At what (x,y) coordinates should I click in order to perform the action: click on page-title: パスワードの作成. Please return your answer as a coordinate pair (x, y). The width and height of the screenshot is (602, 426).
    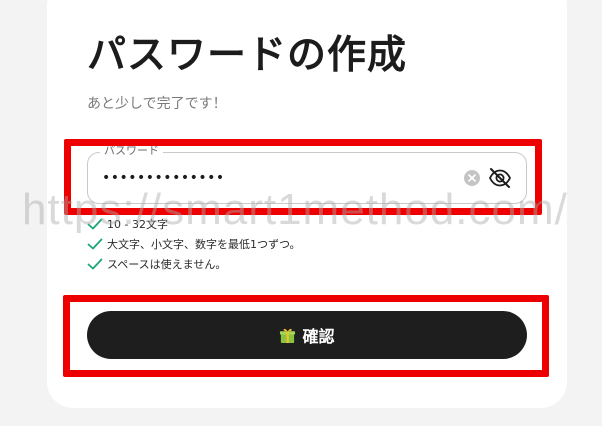
    Looking at the image, I should click on (247, 55).